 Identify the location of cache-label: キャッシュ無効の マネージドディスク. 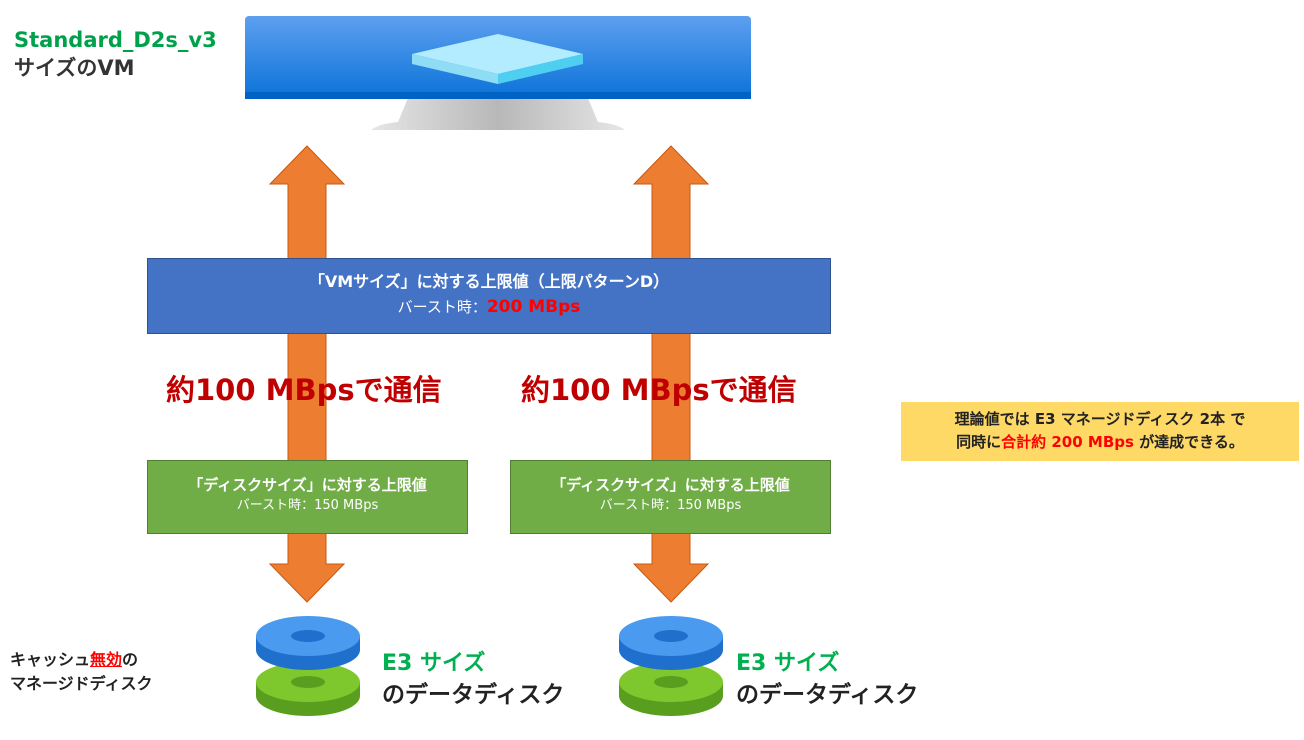
(81, 672).